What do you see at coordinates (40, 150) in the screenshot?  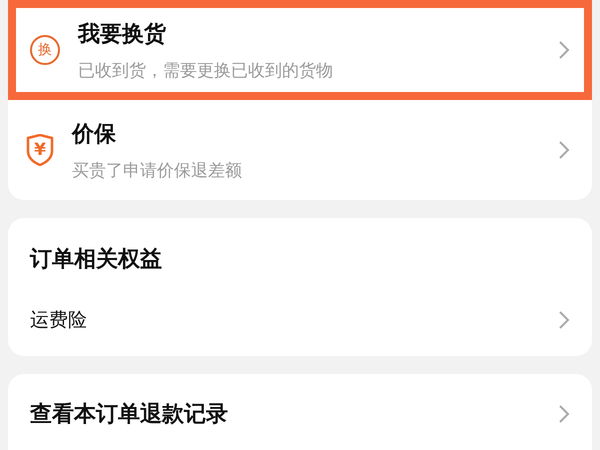 I see `shield-icon: ¥` at bounding box center [40, 150].